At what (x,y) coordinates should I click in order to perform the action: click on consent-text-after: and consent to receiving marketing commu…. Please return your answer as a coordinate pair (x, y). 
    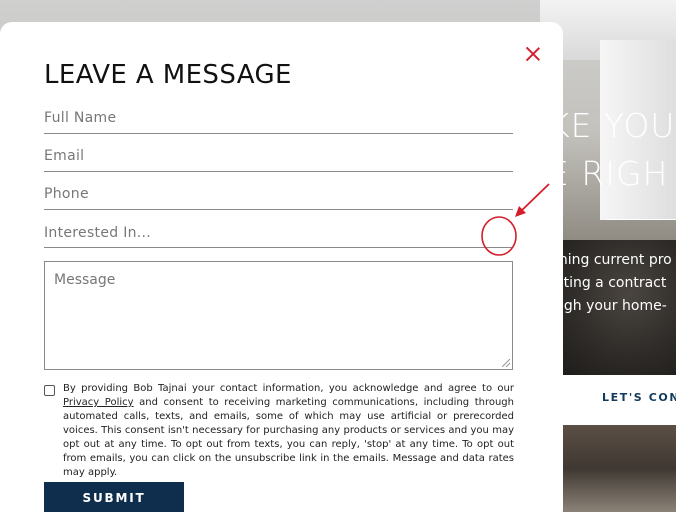
    Looking at the image, I should click on (288, 437).